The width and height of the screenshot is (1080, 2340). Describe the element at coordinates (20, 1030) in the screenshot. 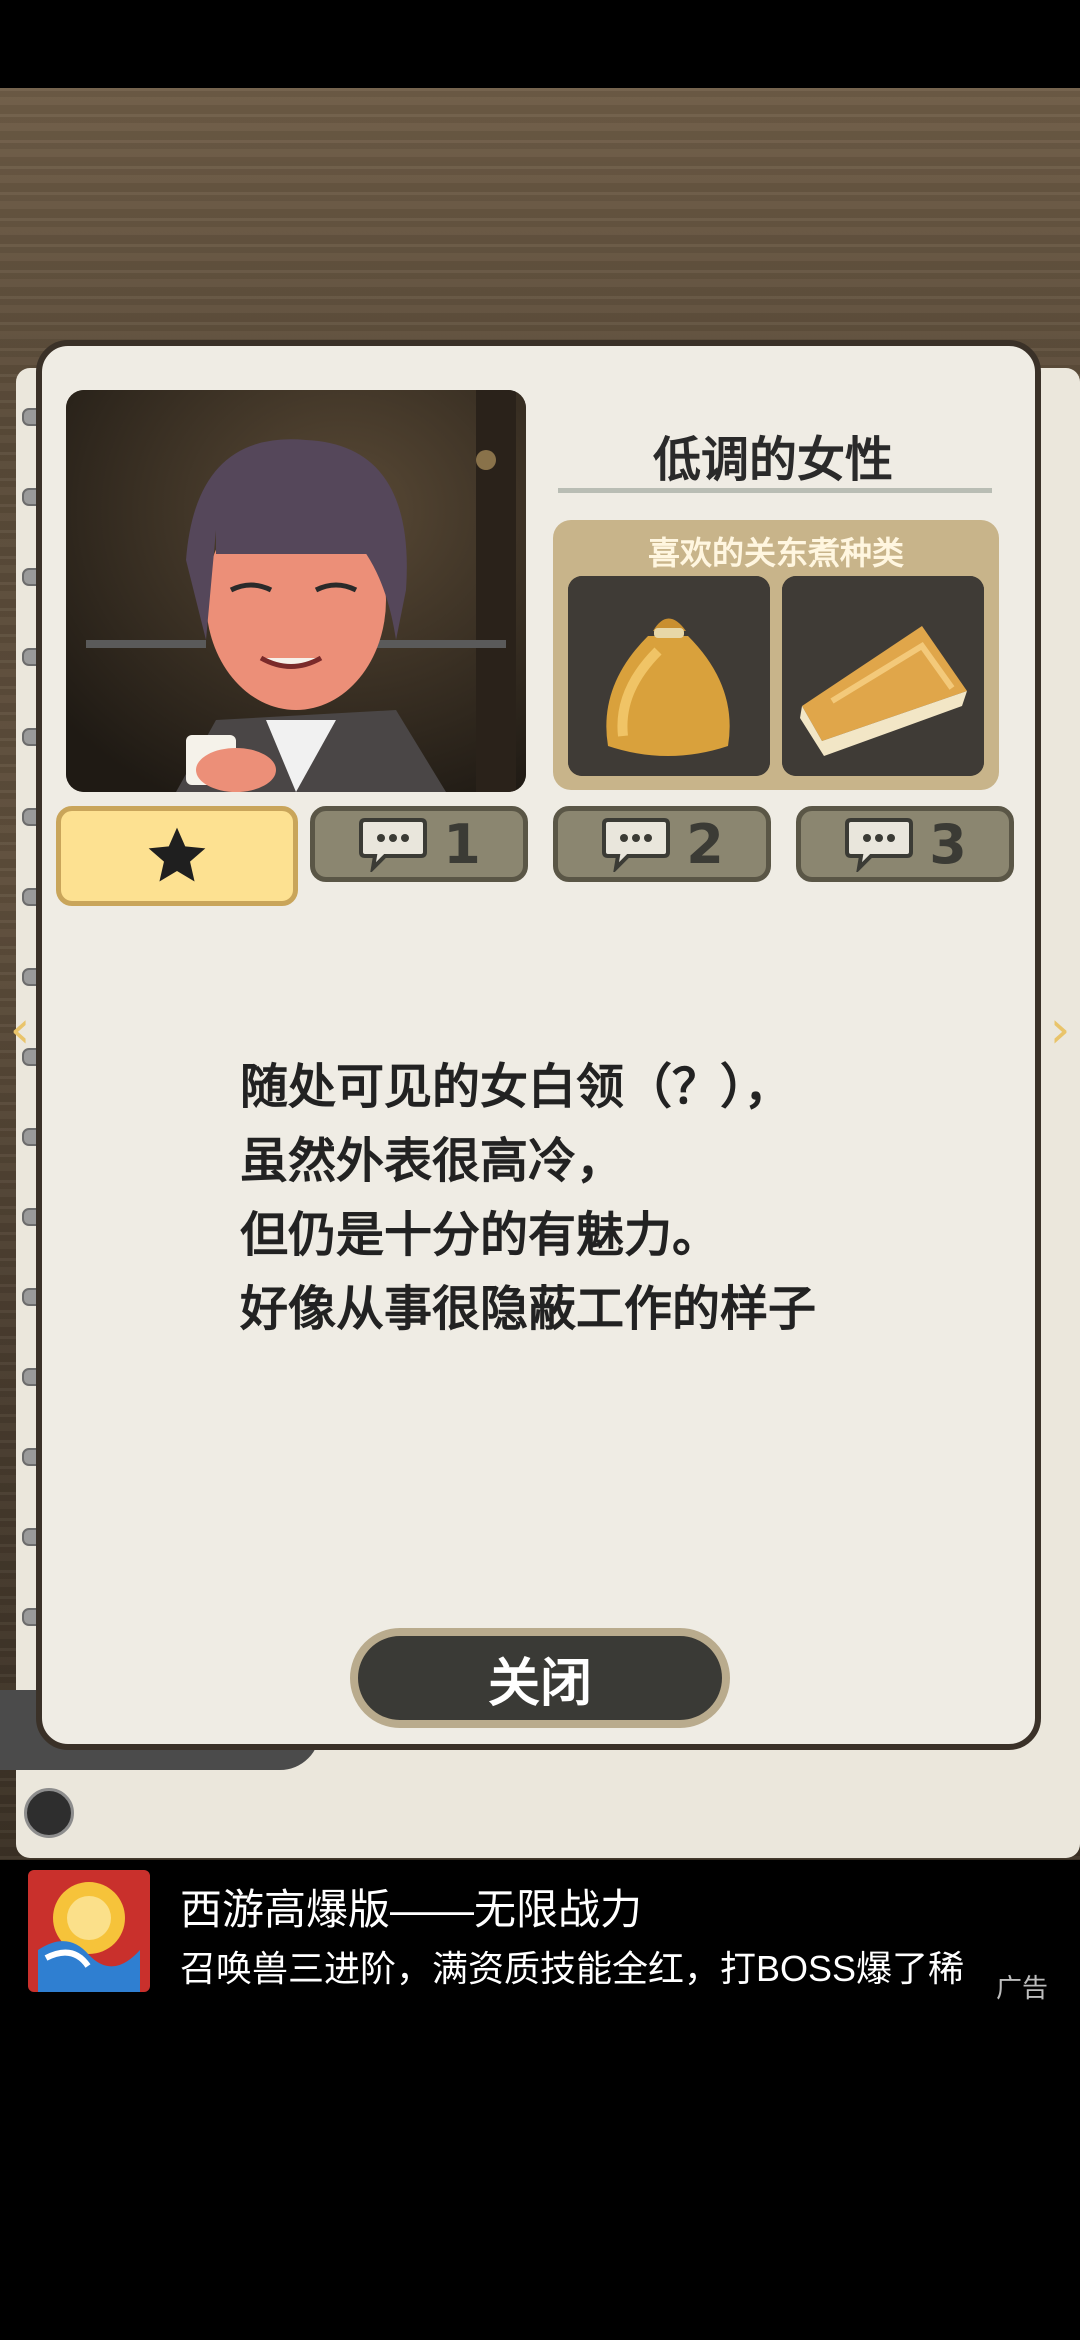

I see `prev-page-arrow-icon: ‹` at that location.